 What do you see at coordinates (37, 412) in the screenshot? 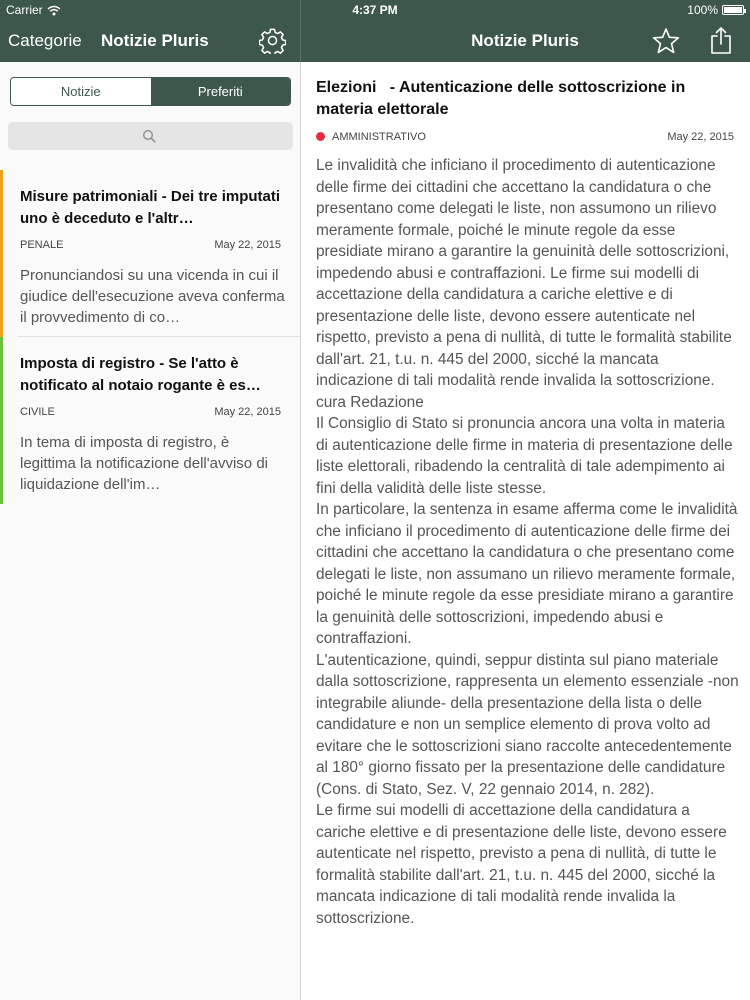
I see `list-item-category: CIVILE` at bounding box center [37, 412].